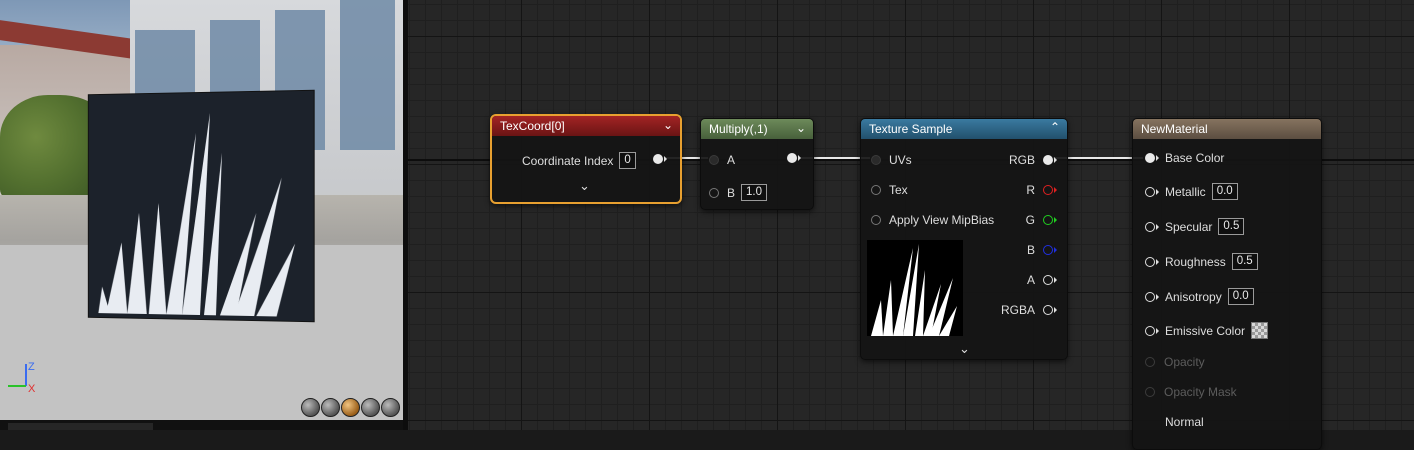  Describe the element at coordinates (1150, 226) in the screenshot. I see `specular-pin` at that location.